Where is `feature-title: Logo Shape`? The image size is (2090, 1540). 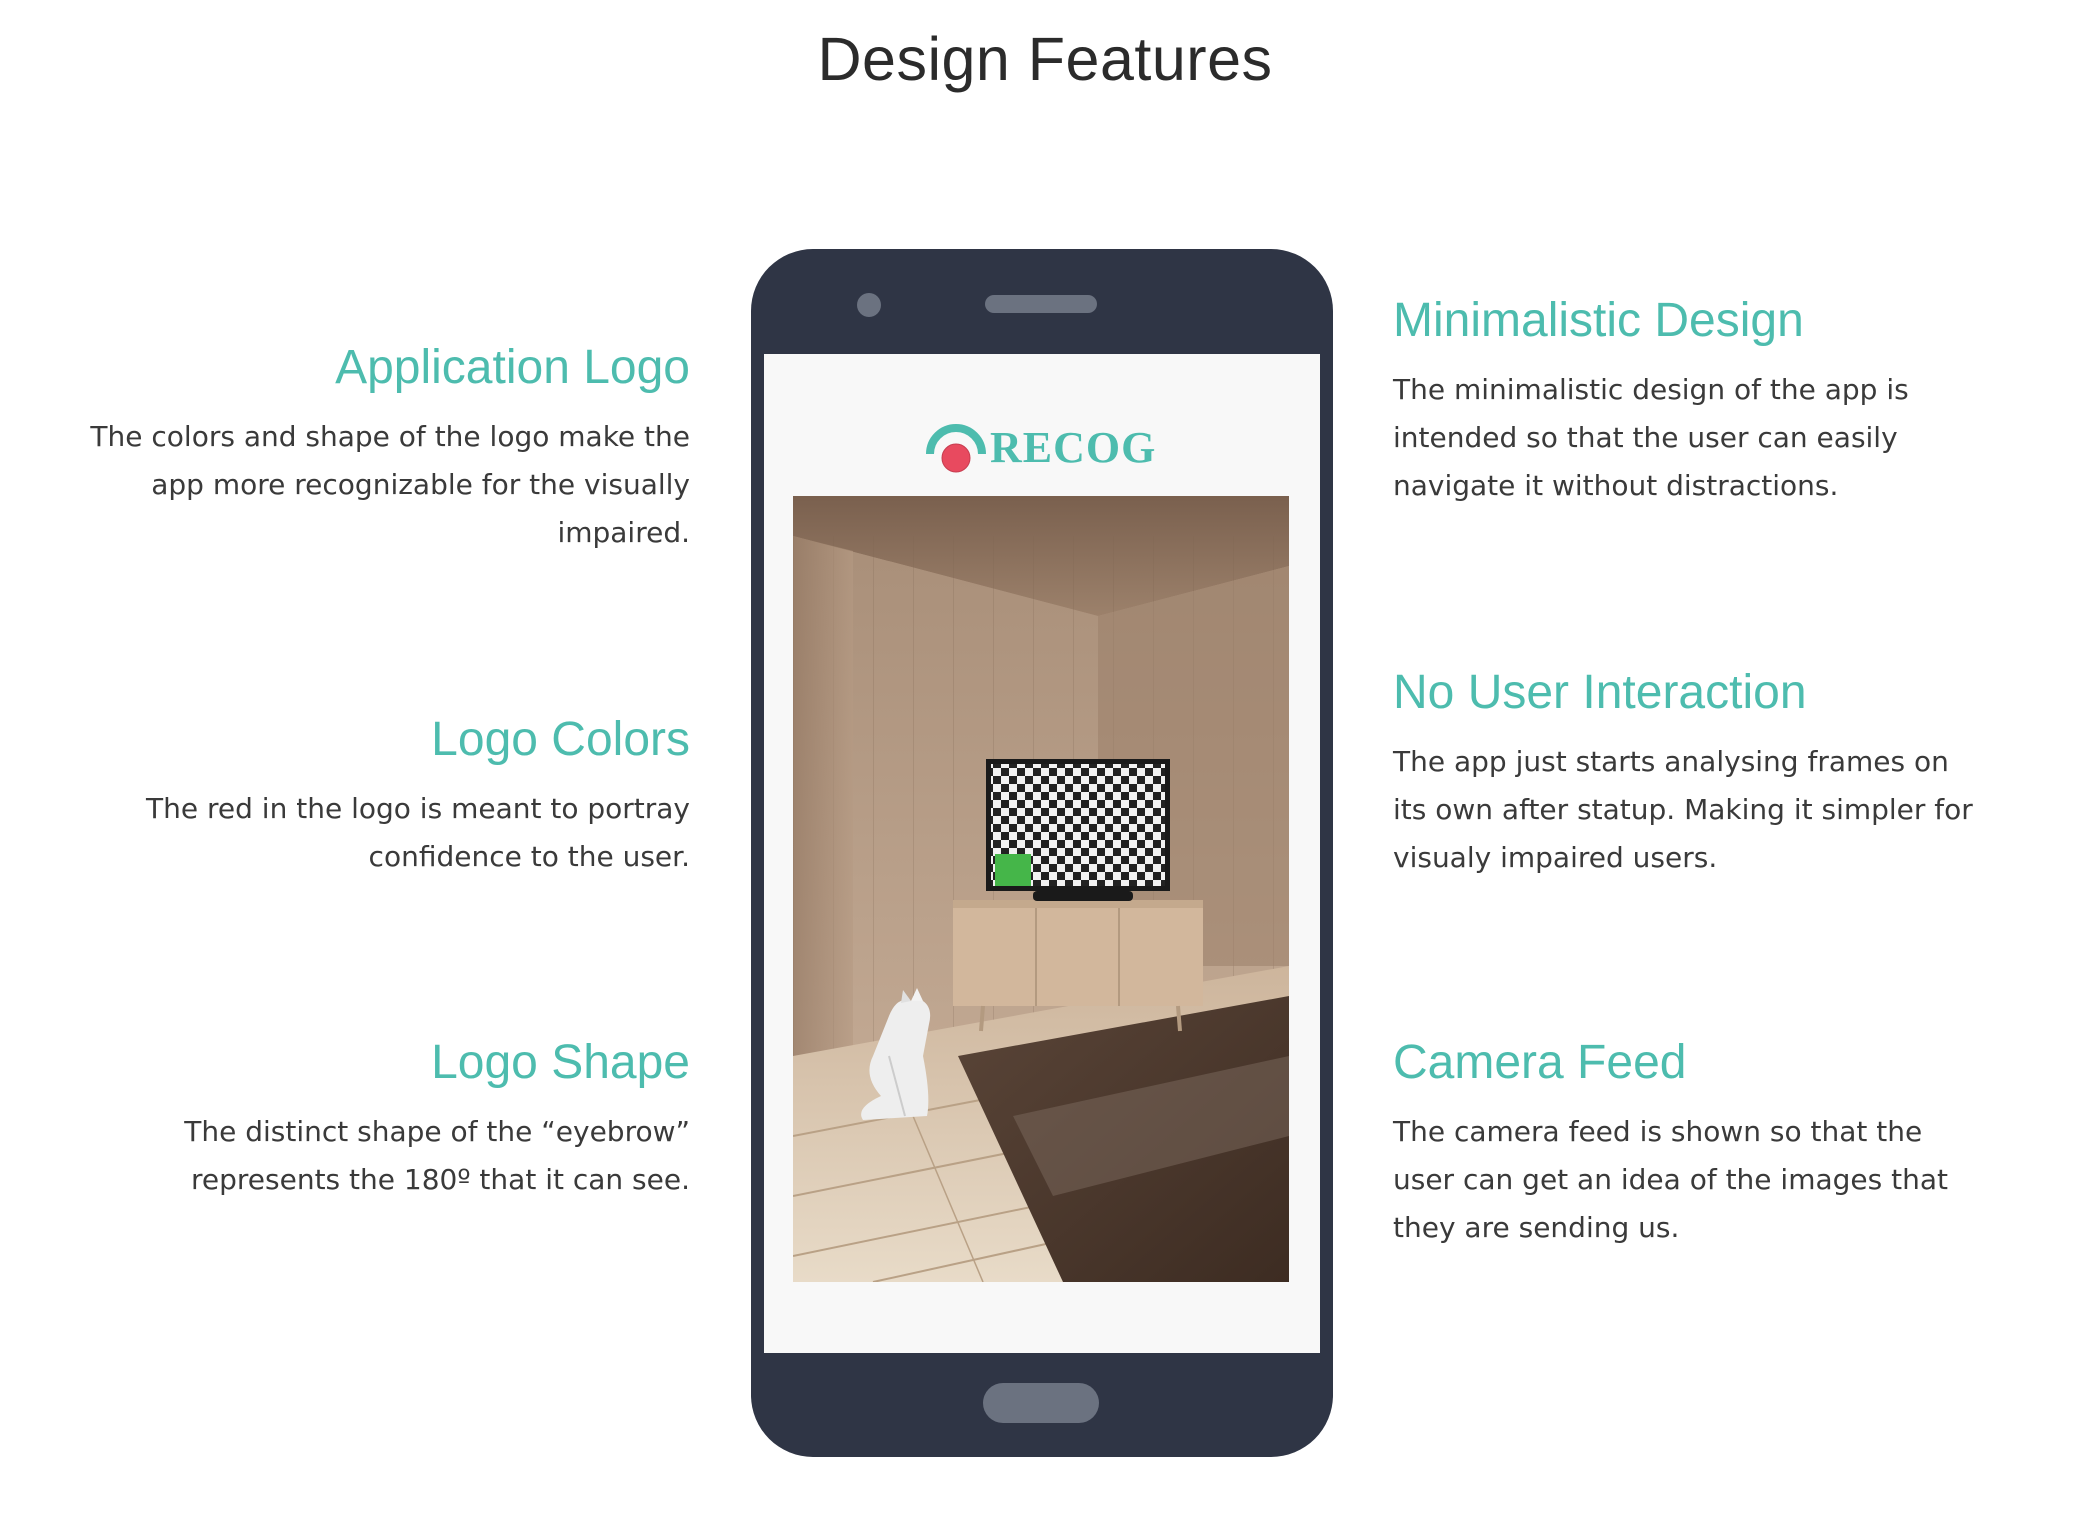 feature-title: Logo Shape is located at coordinates (560, 1062).